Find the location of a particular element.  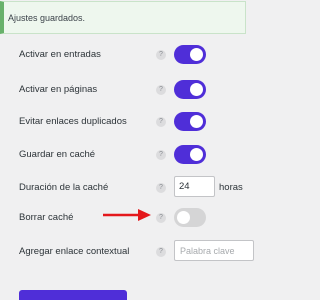

setting-label-clear-cache: Borrar caché is located at coordinates (46, 217).